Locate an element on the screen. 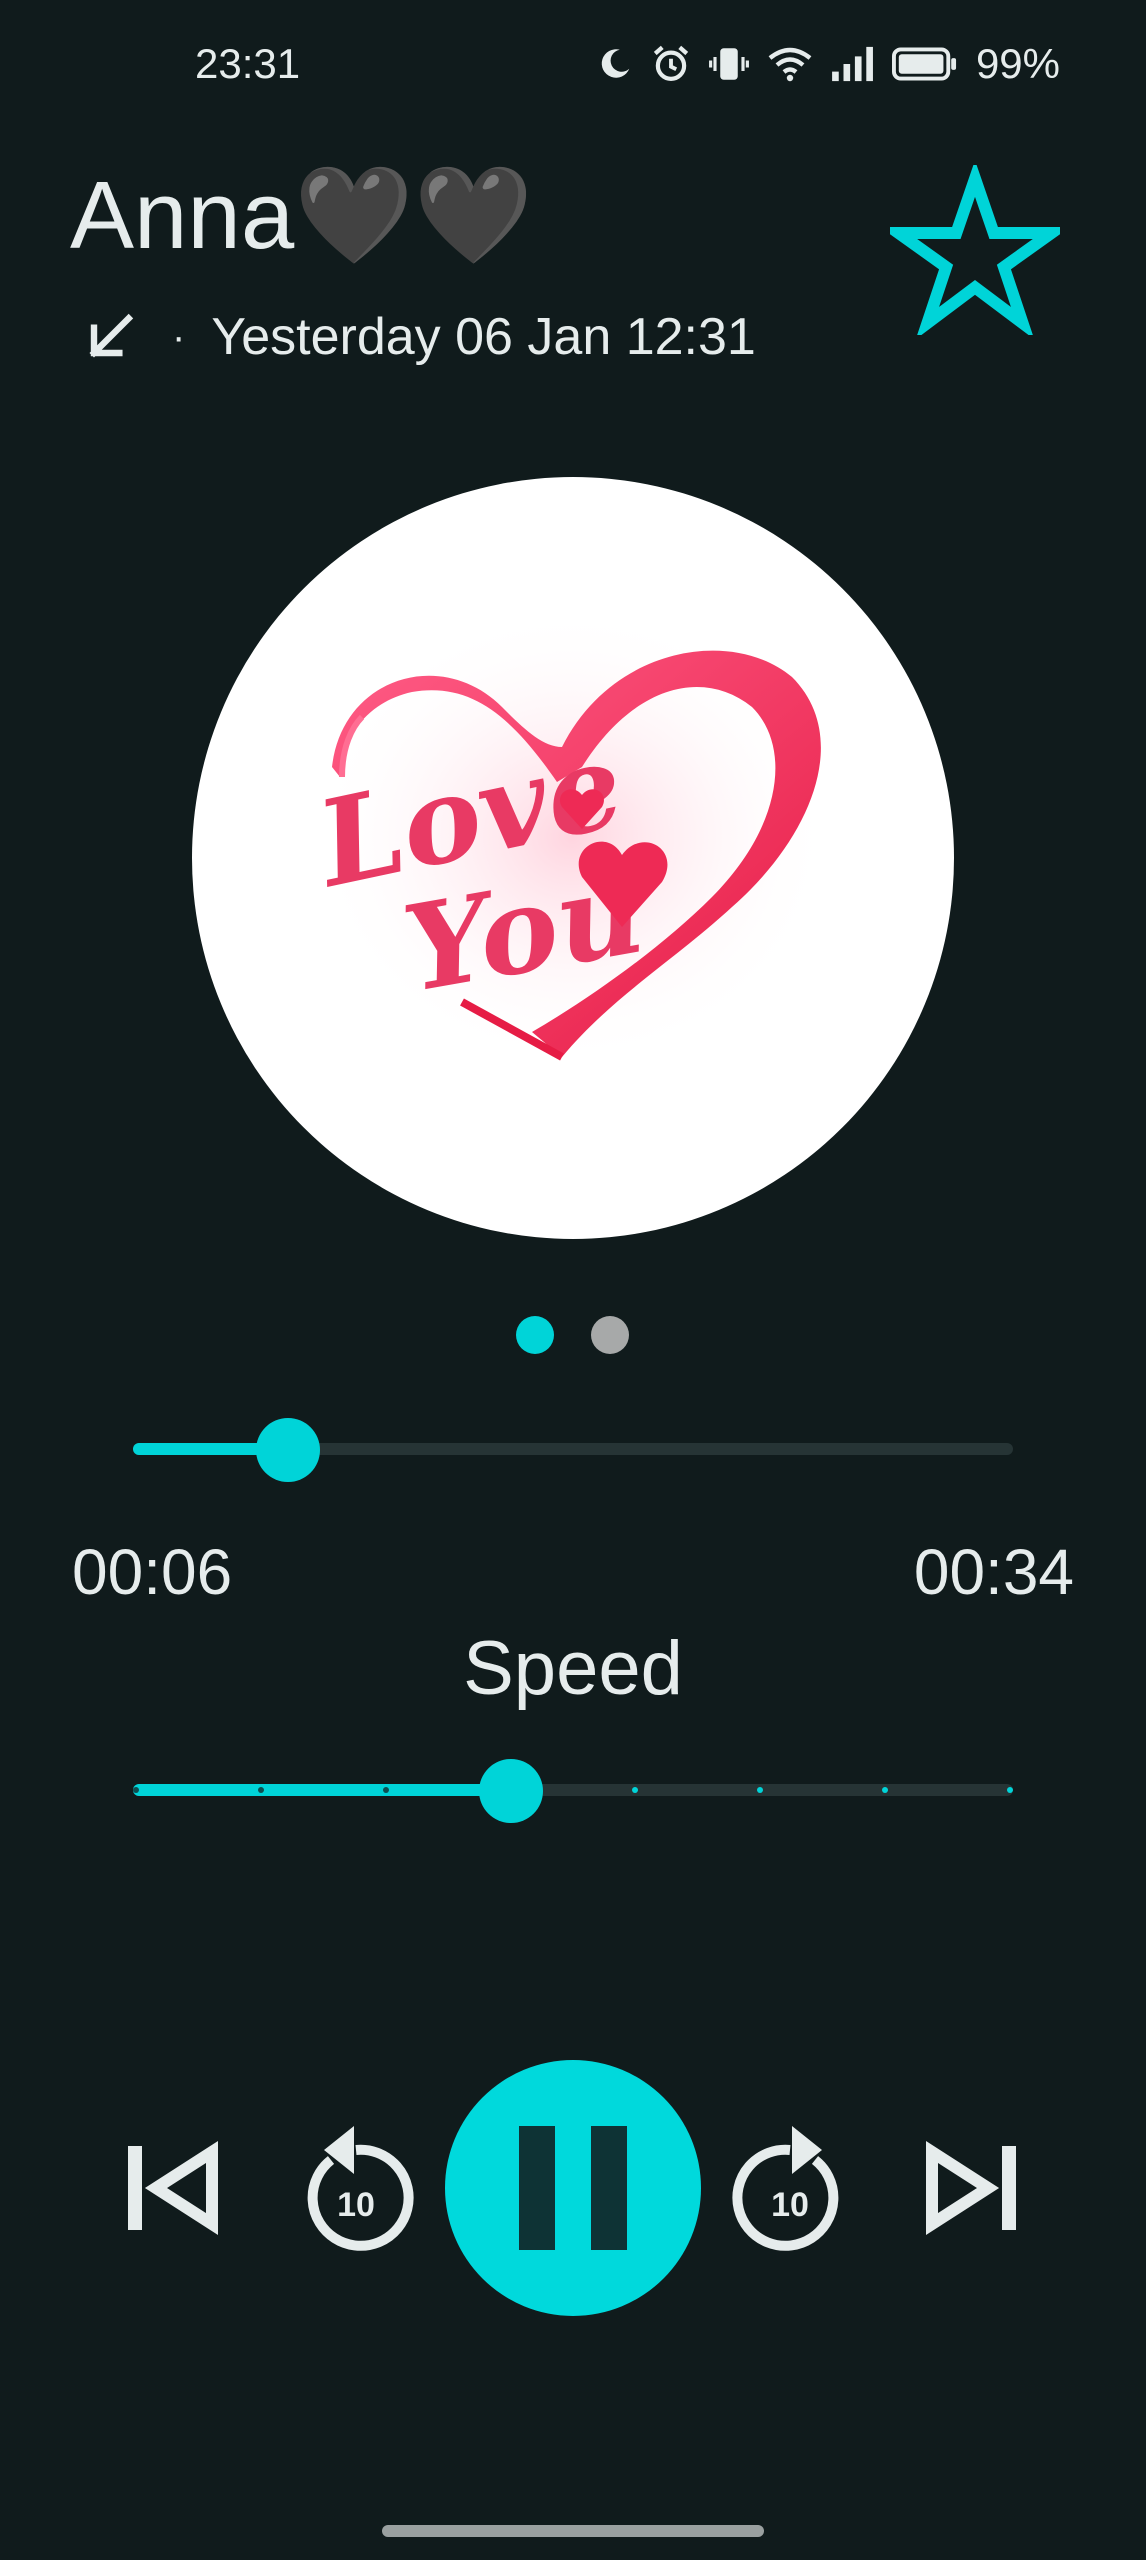 This screenshot has width=1146, height=2560. status-time: 23:31 is located at coordinates (248, 63).